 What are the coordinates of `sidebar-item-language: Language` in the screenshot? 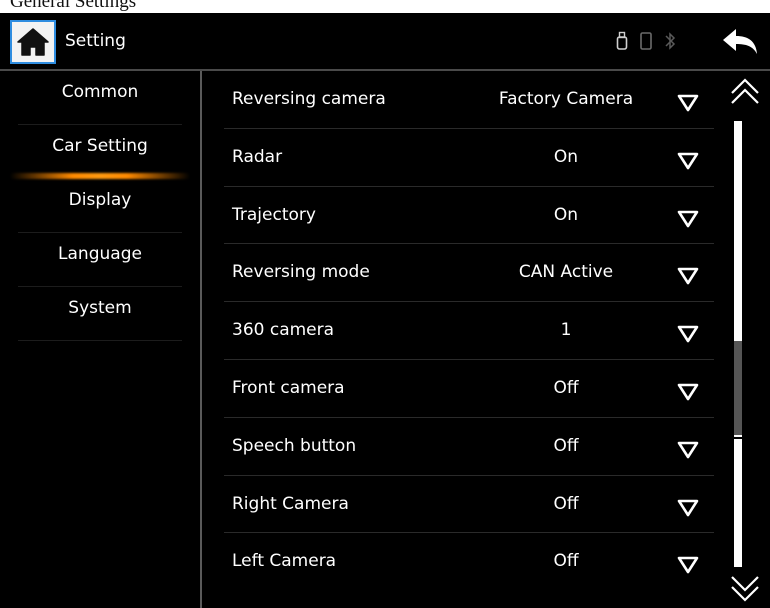 It's located at (100, 260).